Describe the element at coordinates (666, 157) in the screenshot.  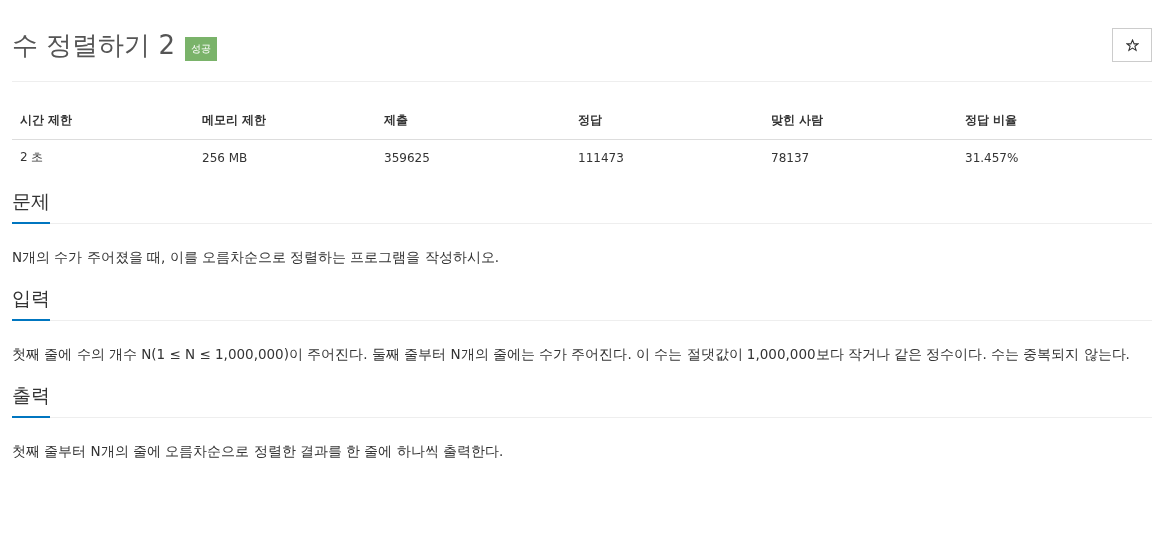
I see `table-cell: 111473` at that location.